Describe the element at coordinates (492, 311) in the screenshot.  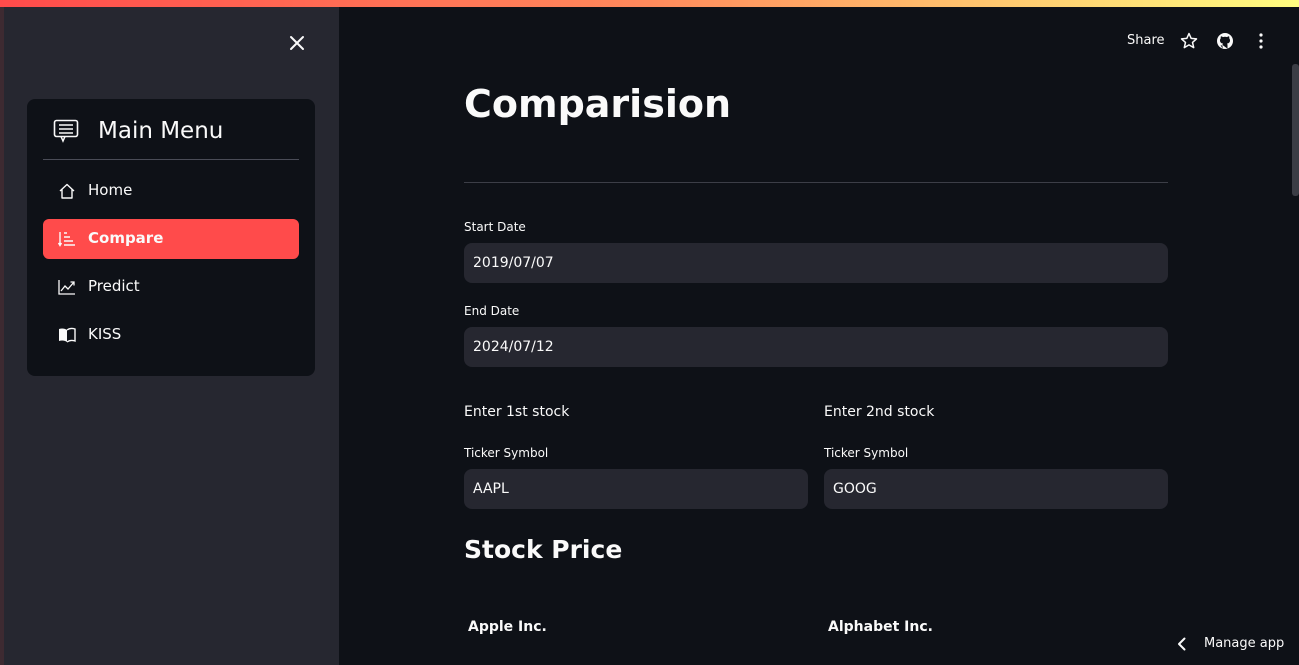
I see `end-date-label: End Date` at that location.